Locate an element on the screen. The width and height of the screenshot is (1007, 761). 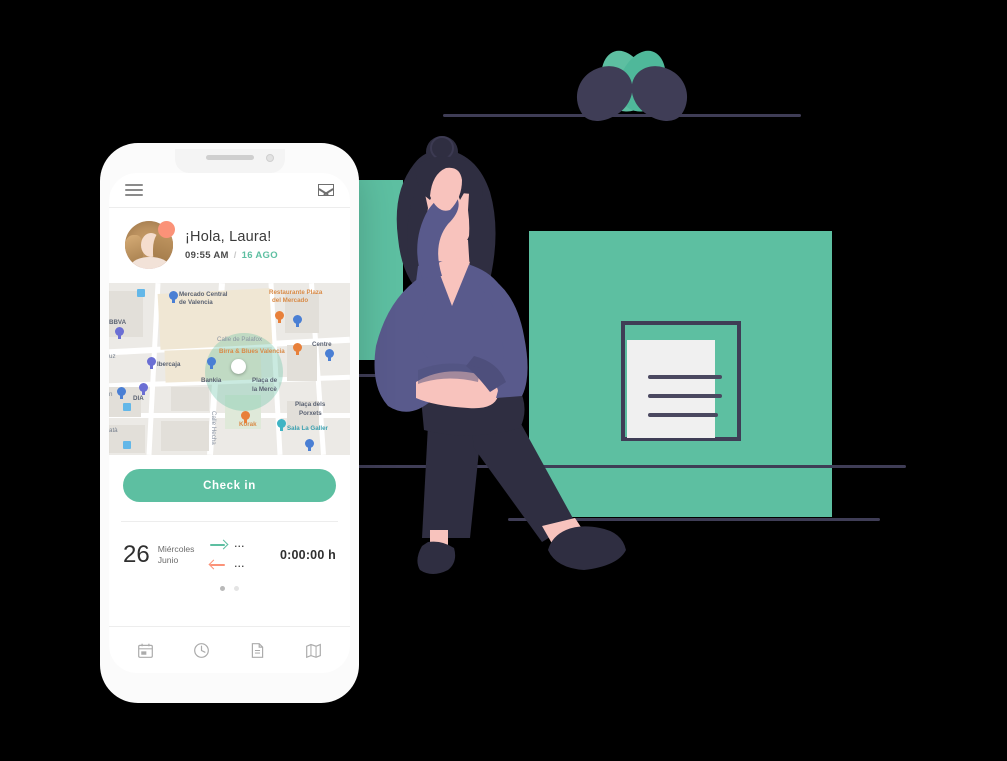
greeting-text: ¡Hola, Laura! 09:55 AM / 16 AGO is located at coordinates (231, 245).